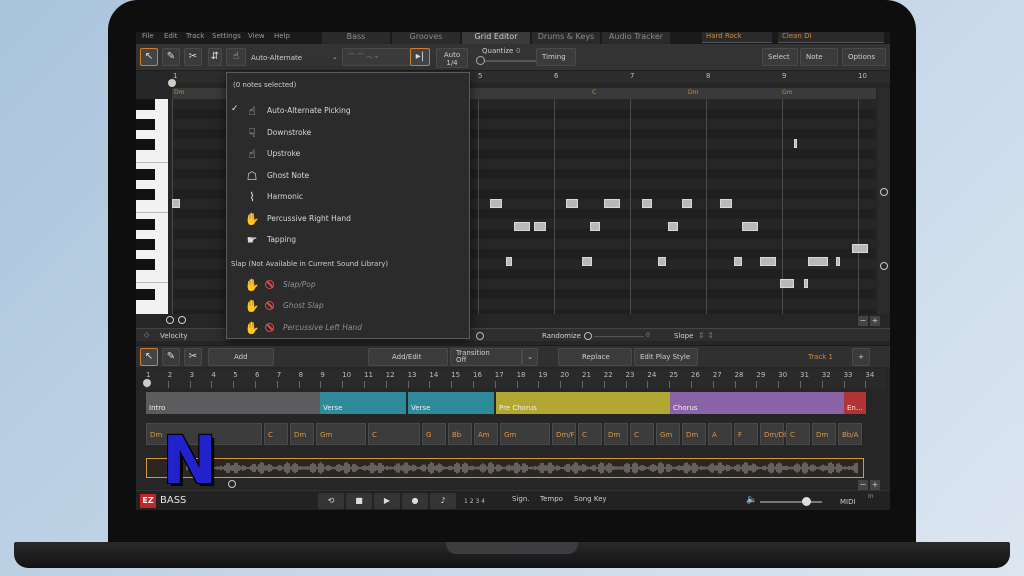 The width and height of the screenshot is (1024, 576). Describe the element at coordinates (149, 57) in the screenshot. I see `select-tool-button: ↖` at that location.